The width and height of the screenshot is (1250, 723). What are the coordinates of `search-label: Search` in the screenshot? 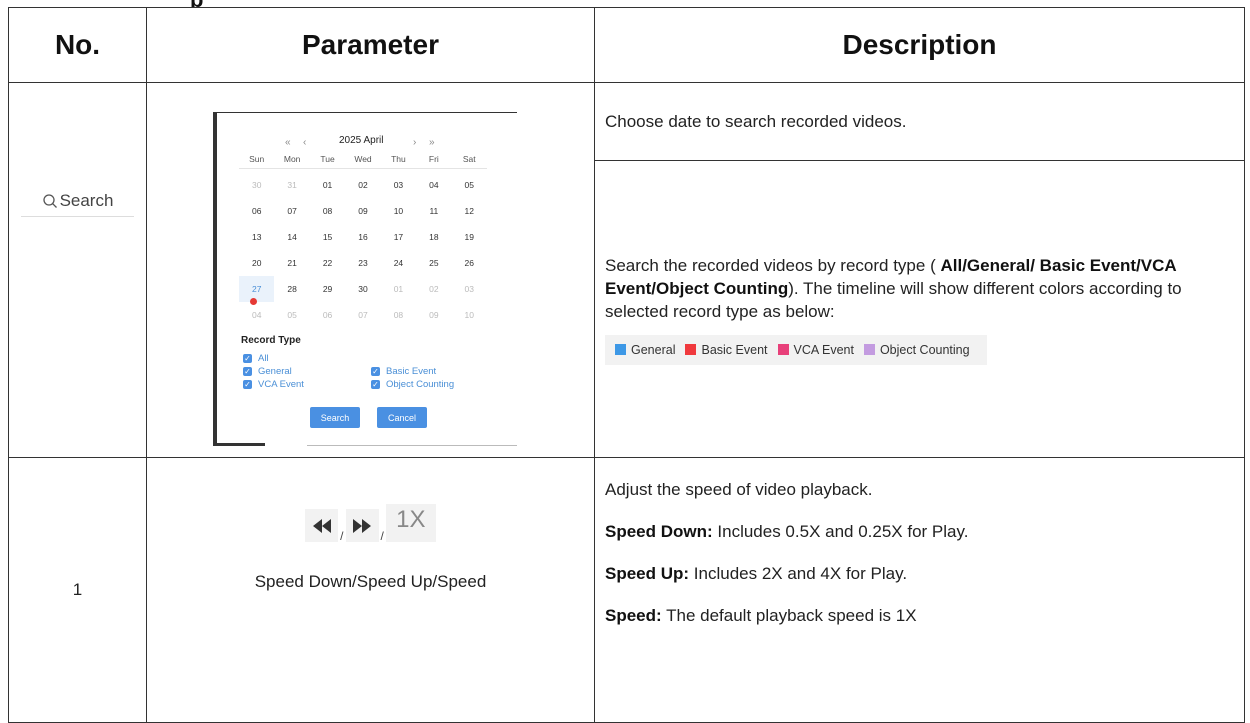 It's located at (86, 200).